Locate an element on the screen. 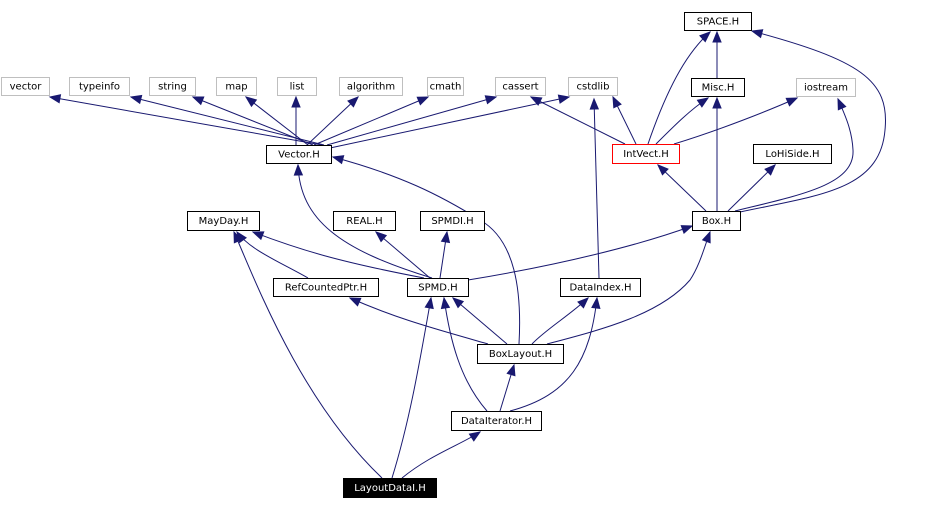 Image resolution: width=934 pixels, height=509 pixels. edge-spmd-to-box is located at coordinates (580, 253).